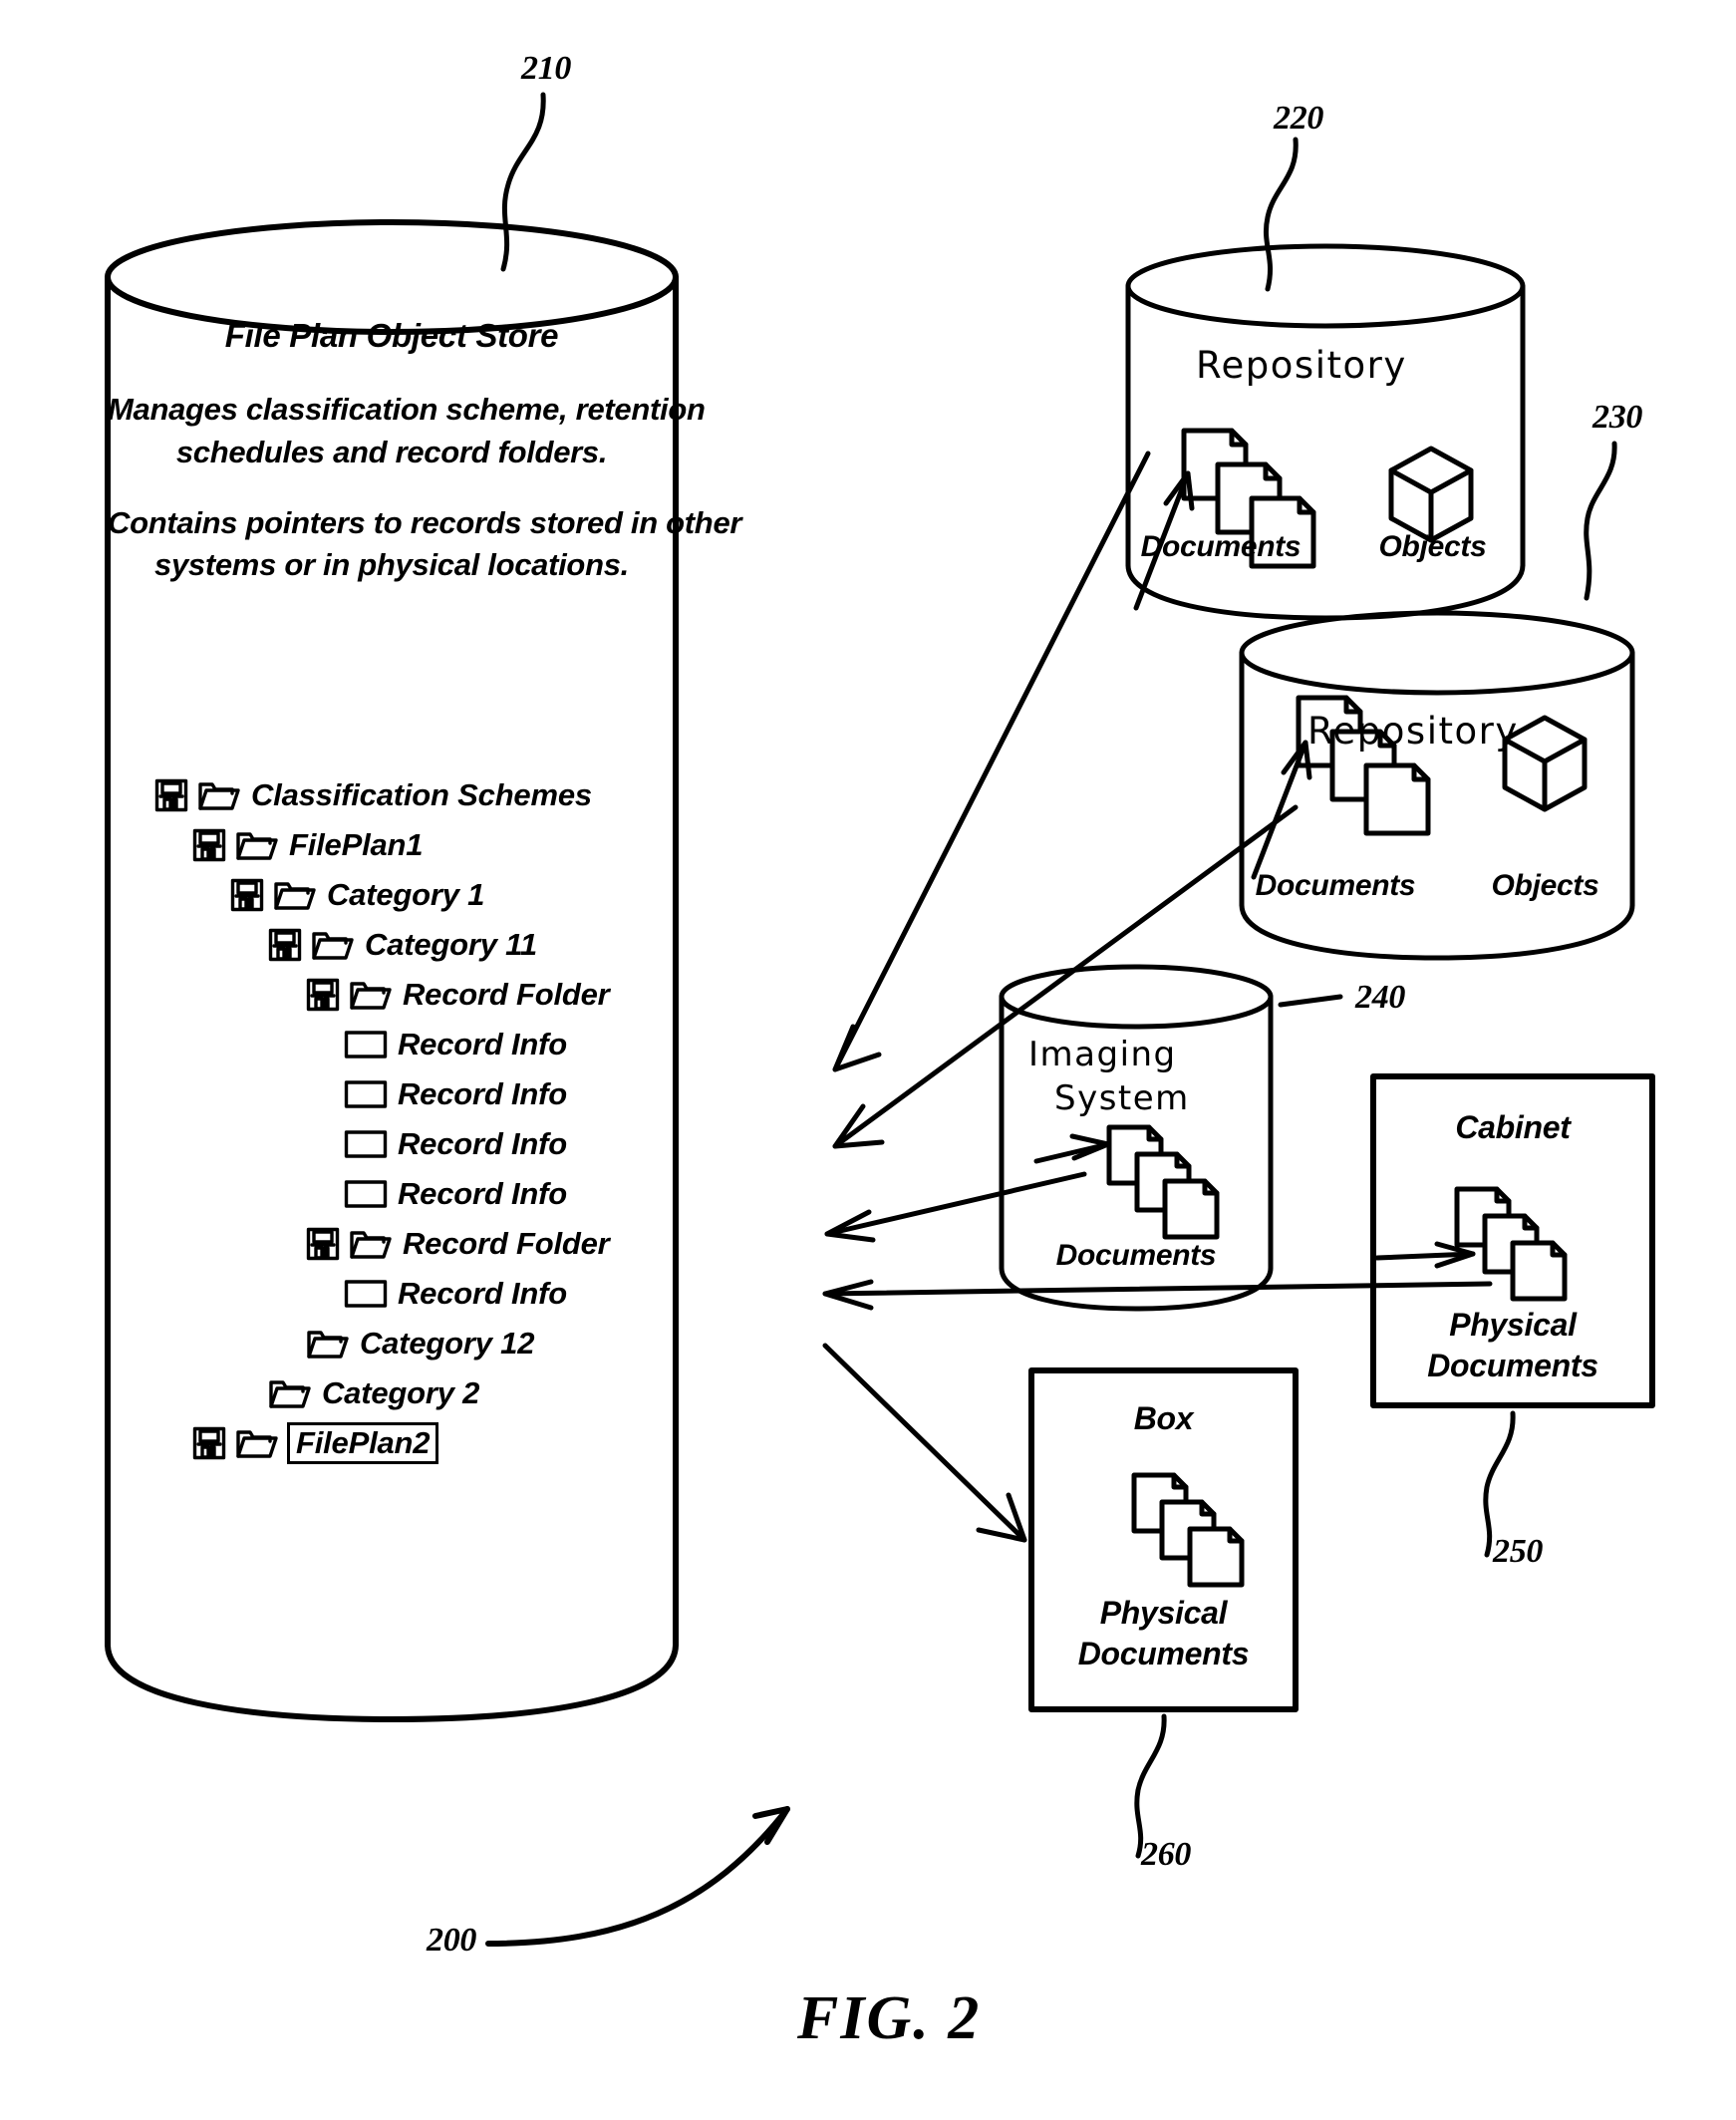  I want to click on tree-item-label: Category 2, so click(401, 1392).